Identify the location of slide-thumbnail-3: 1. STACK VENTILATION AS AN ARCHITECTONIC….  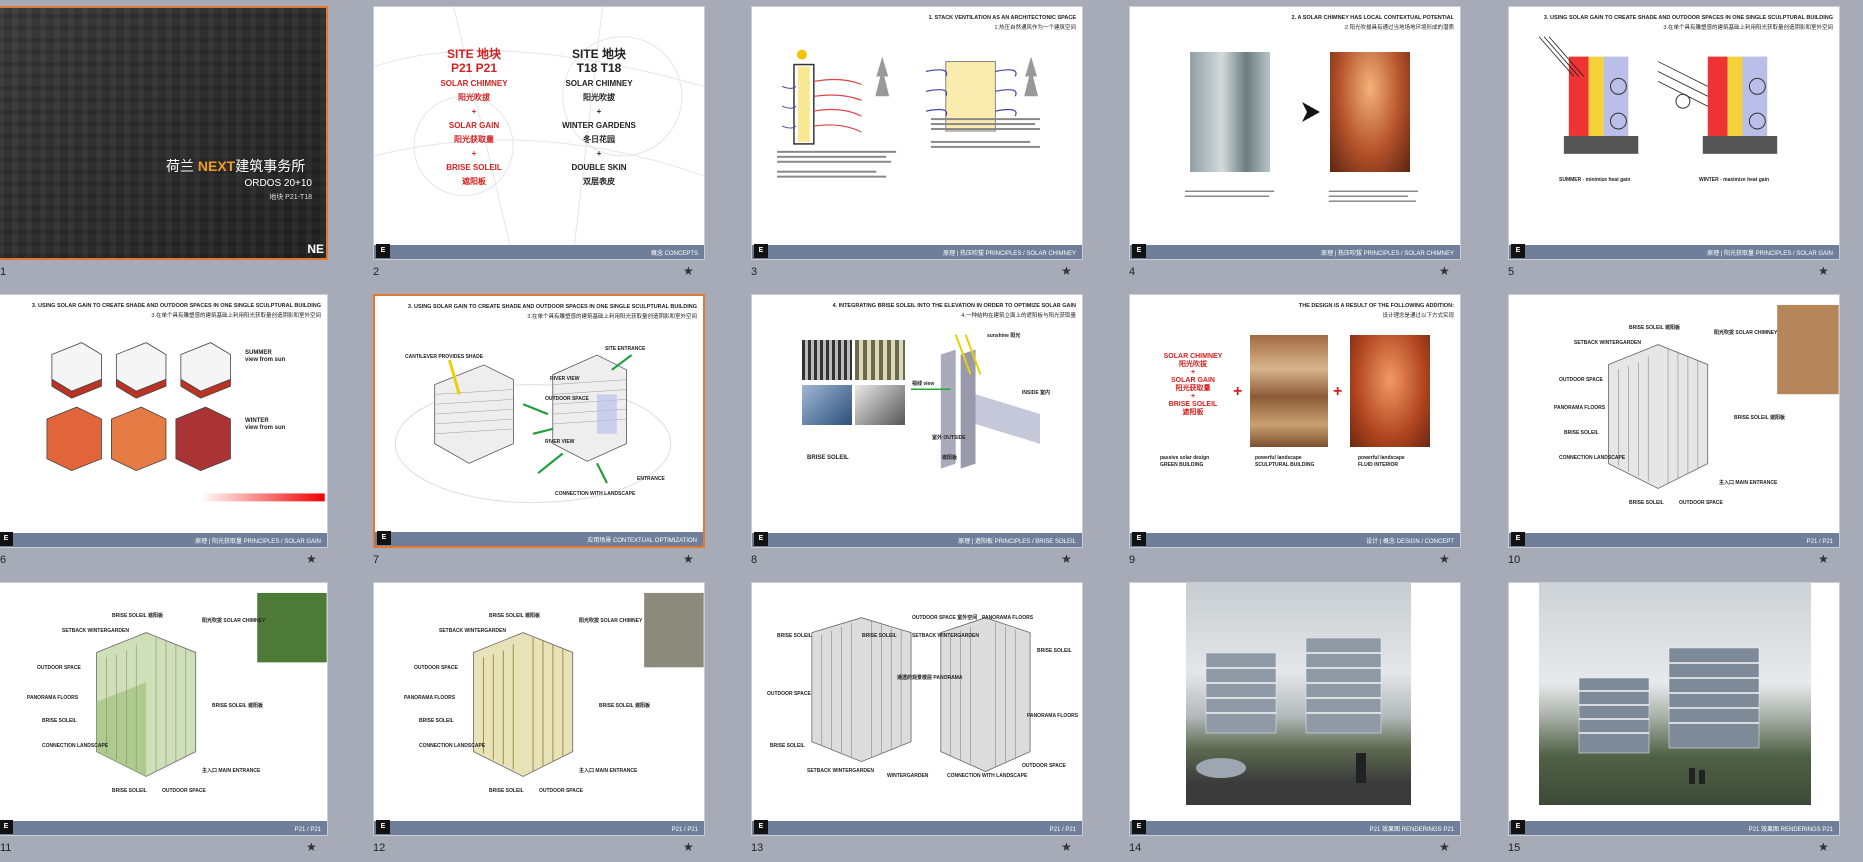
(920, 143).